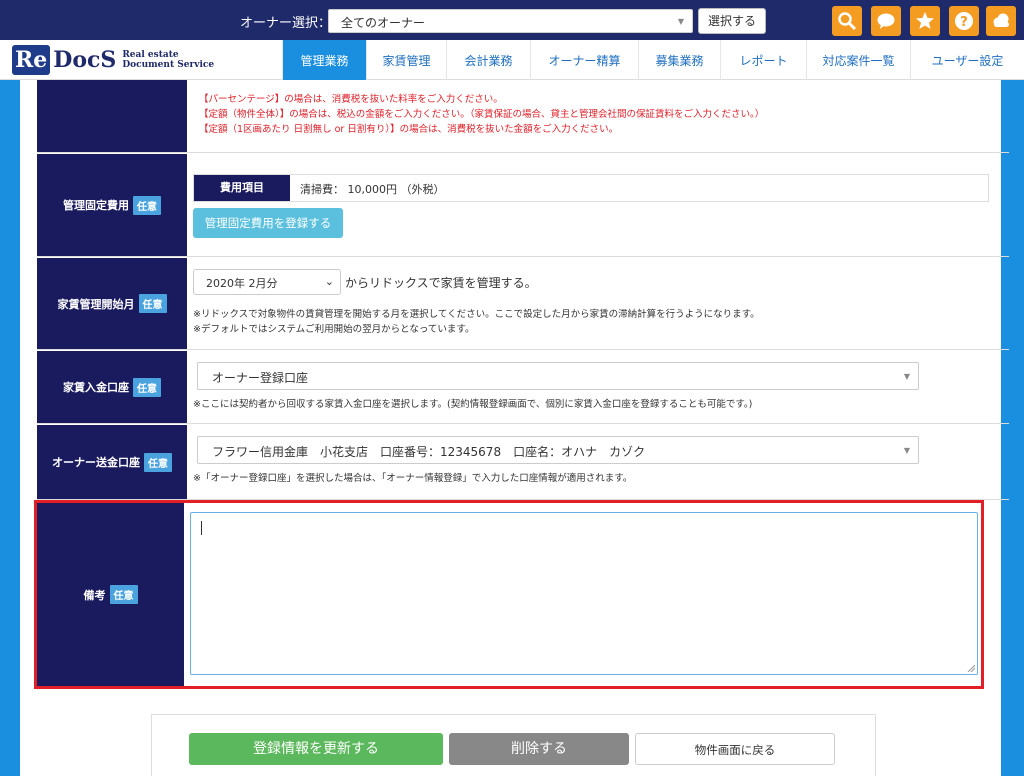  Describe the element at coordinates (112, 116) in the screenshot. I see `fee-rate-label-cell` at that location.